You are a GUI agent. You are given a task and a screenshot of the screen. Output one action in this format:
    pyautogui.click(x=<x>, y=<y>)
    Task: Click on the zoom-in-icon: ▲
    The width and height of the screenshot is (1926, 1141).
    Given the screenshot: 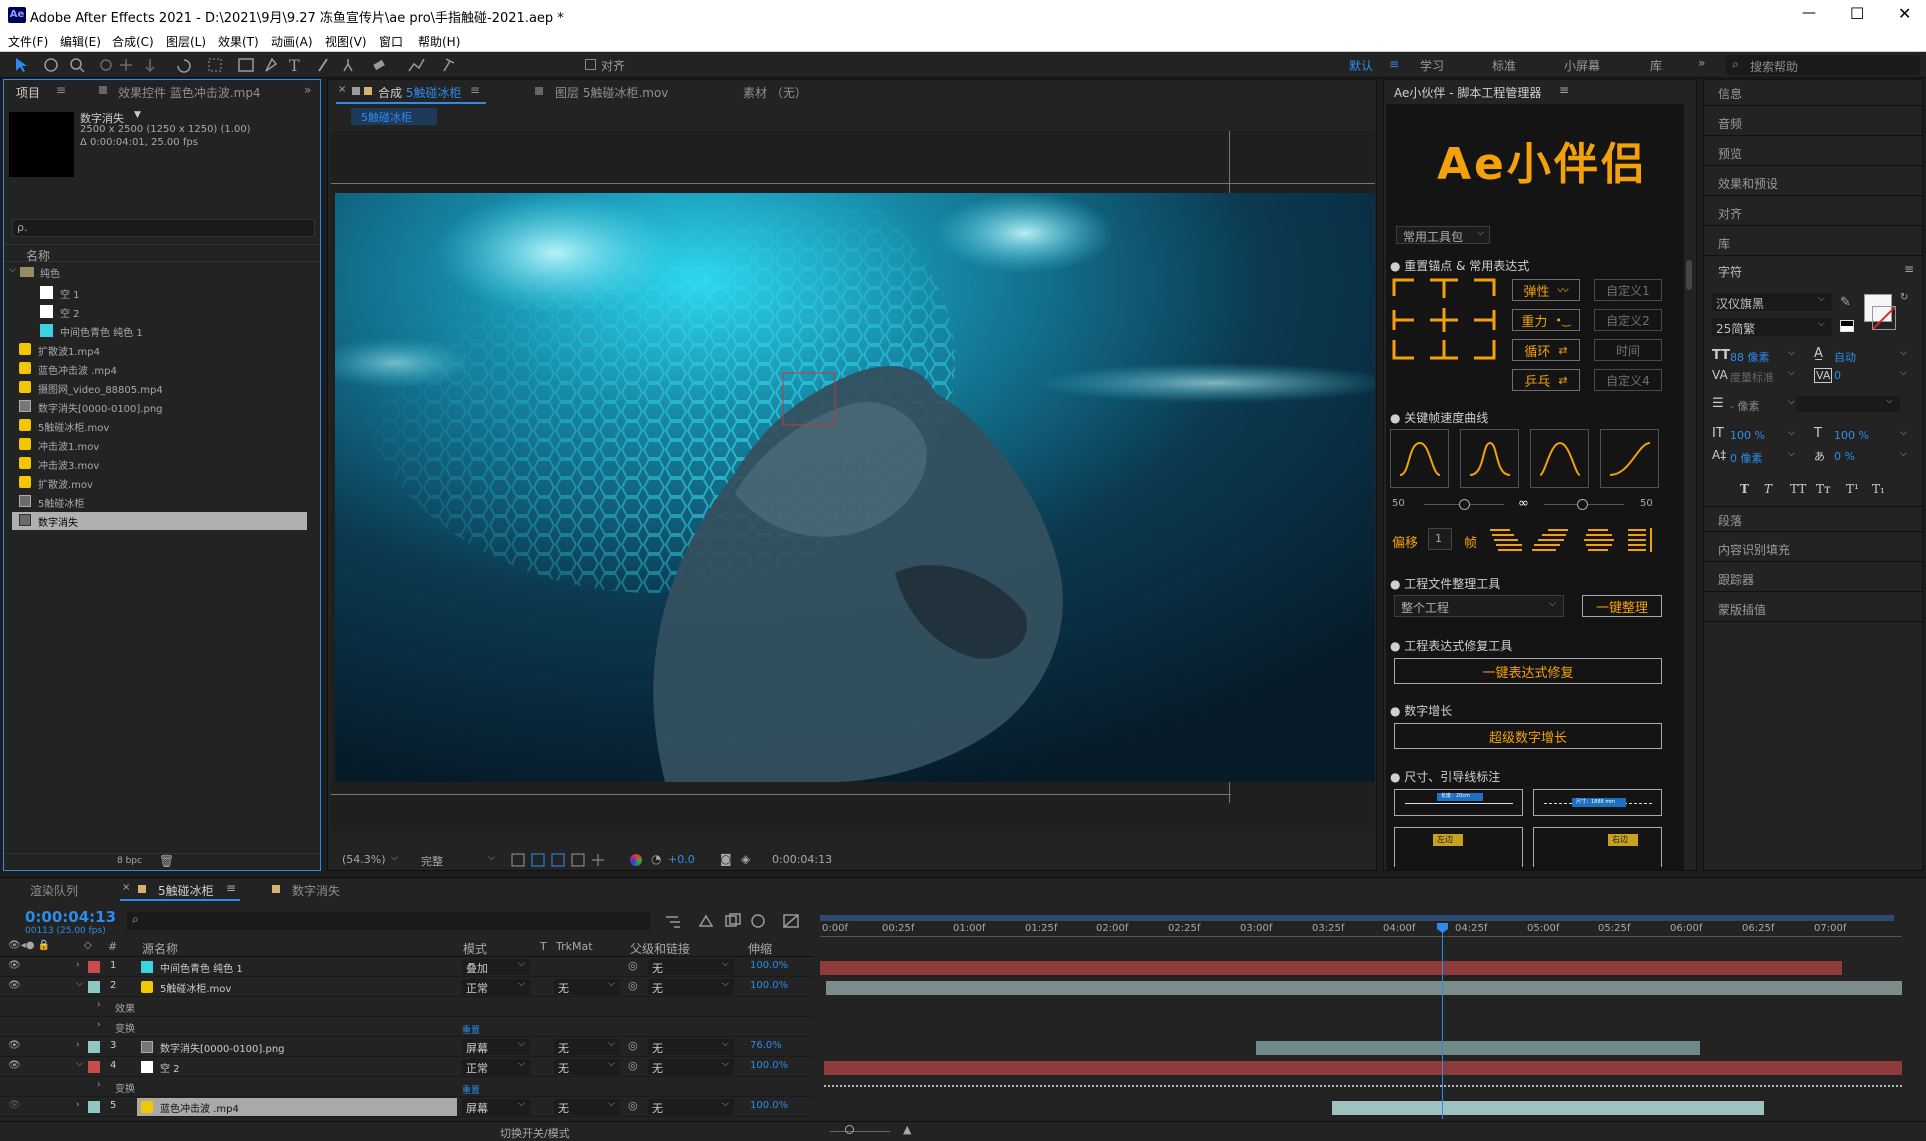 What is the action you would take?
    pyautogui.click(x=907, y=1129)
    